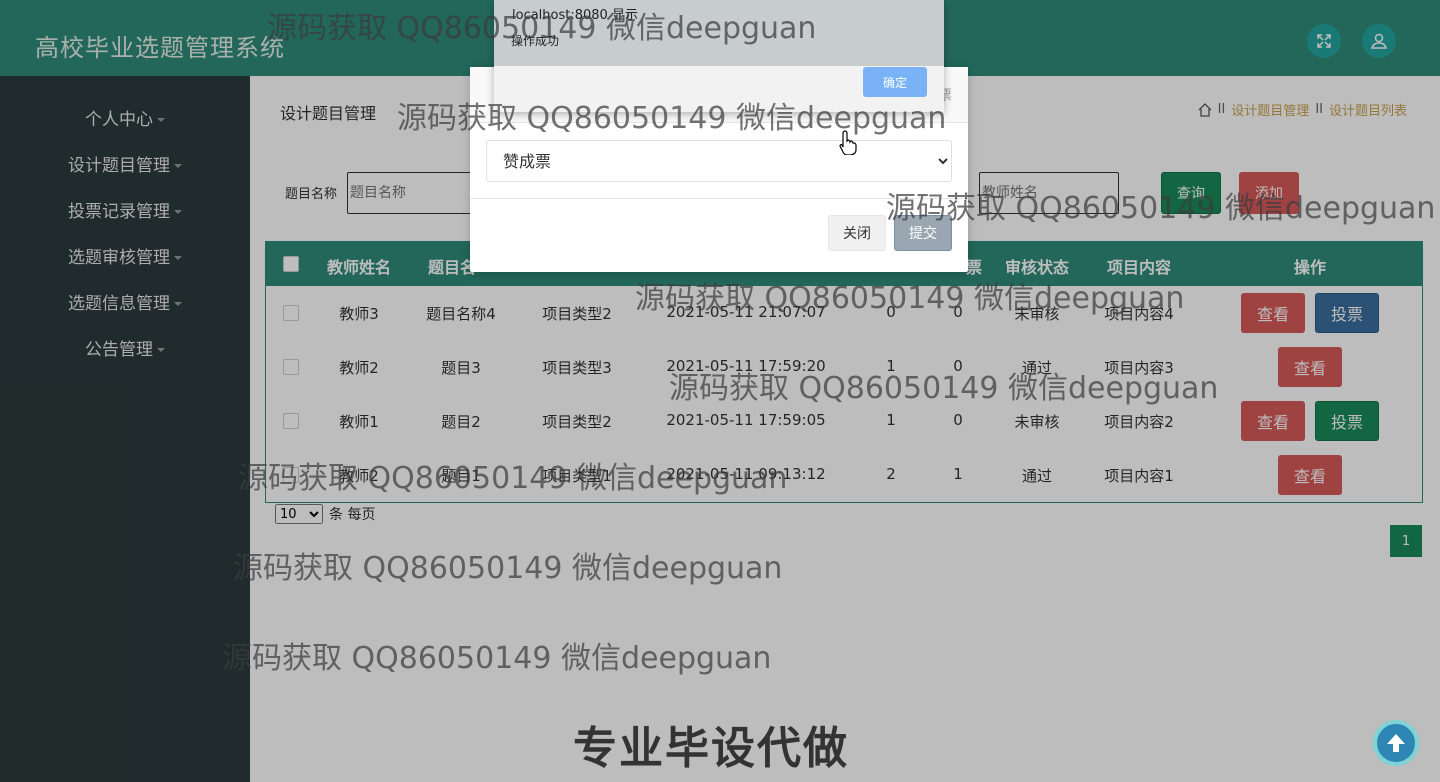 This screenshot has width=1440, height=782. Describe the element at coordinates (719, 161) in the screenshot. I see `vote-type-select: 赞成票` at that location.